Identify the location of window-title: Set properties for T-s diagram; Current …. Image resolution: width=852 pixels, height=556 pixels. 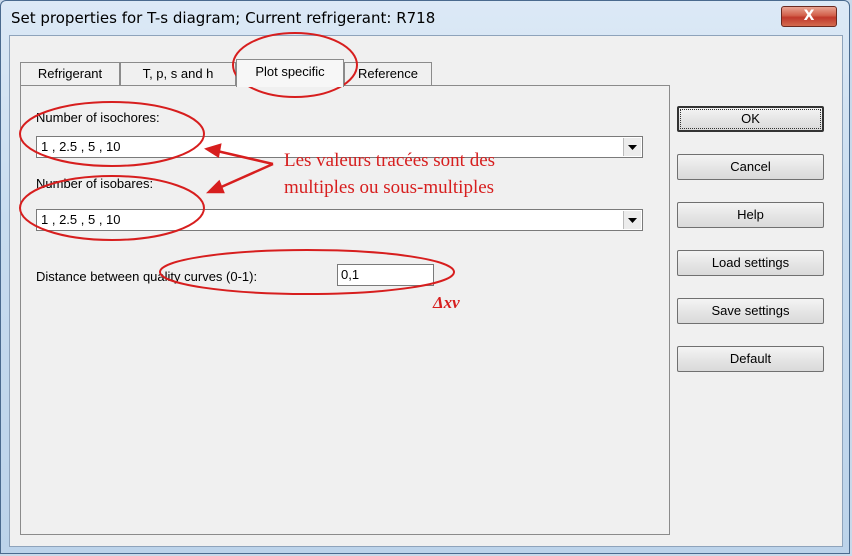
(223, 18).